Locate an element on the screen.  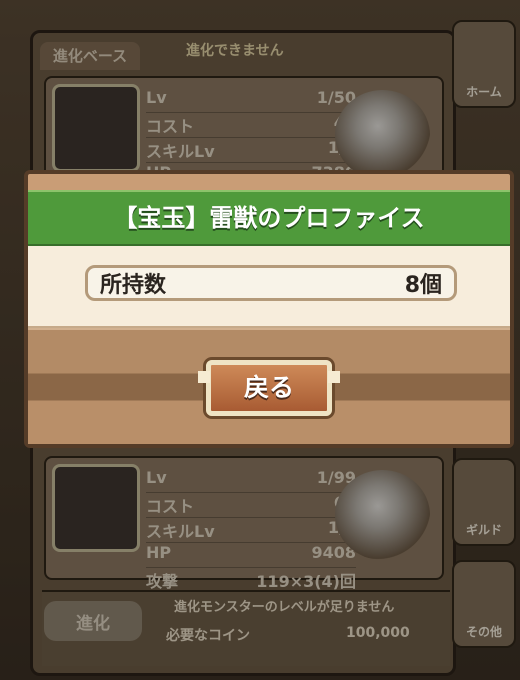
owned-count-value: 8個 is located at coordinates (423, 285).